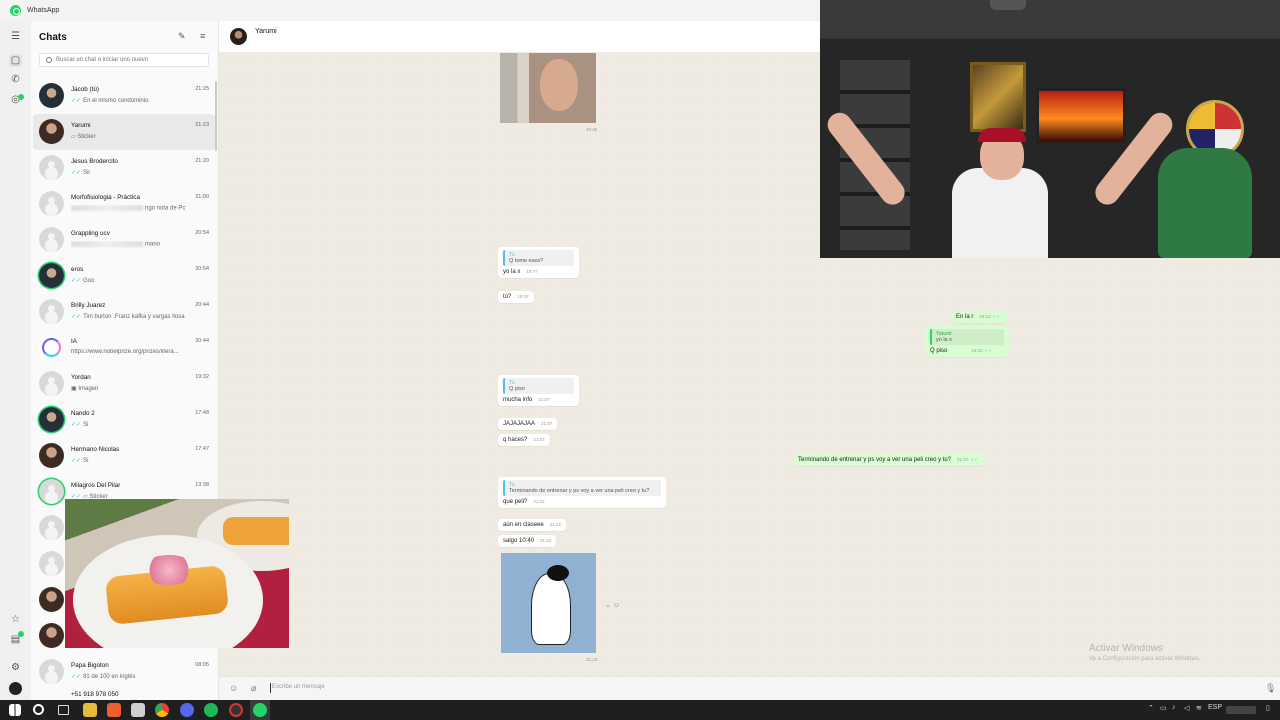 This screenshot has width=1280, height=720. I want to click on chat-row-yarumi: Yarumi 21:23 ▱ Sticker, so click(124, 132).